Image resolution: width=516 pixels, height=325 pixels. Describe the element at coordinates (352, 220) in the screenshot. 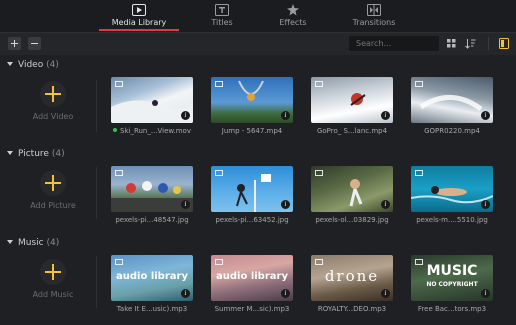

I see `media-filename: pexels-ol...03829.jpg` at that location.